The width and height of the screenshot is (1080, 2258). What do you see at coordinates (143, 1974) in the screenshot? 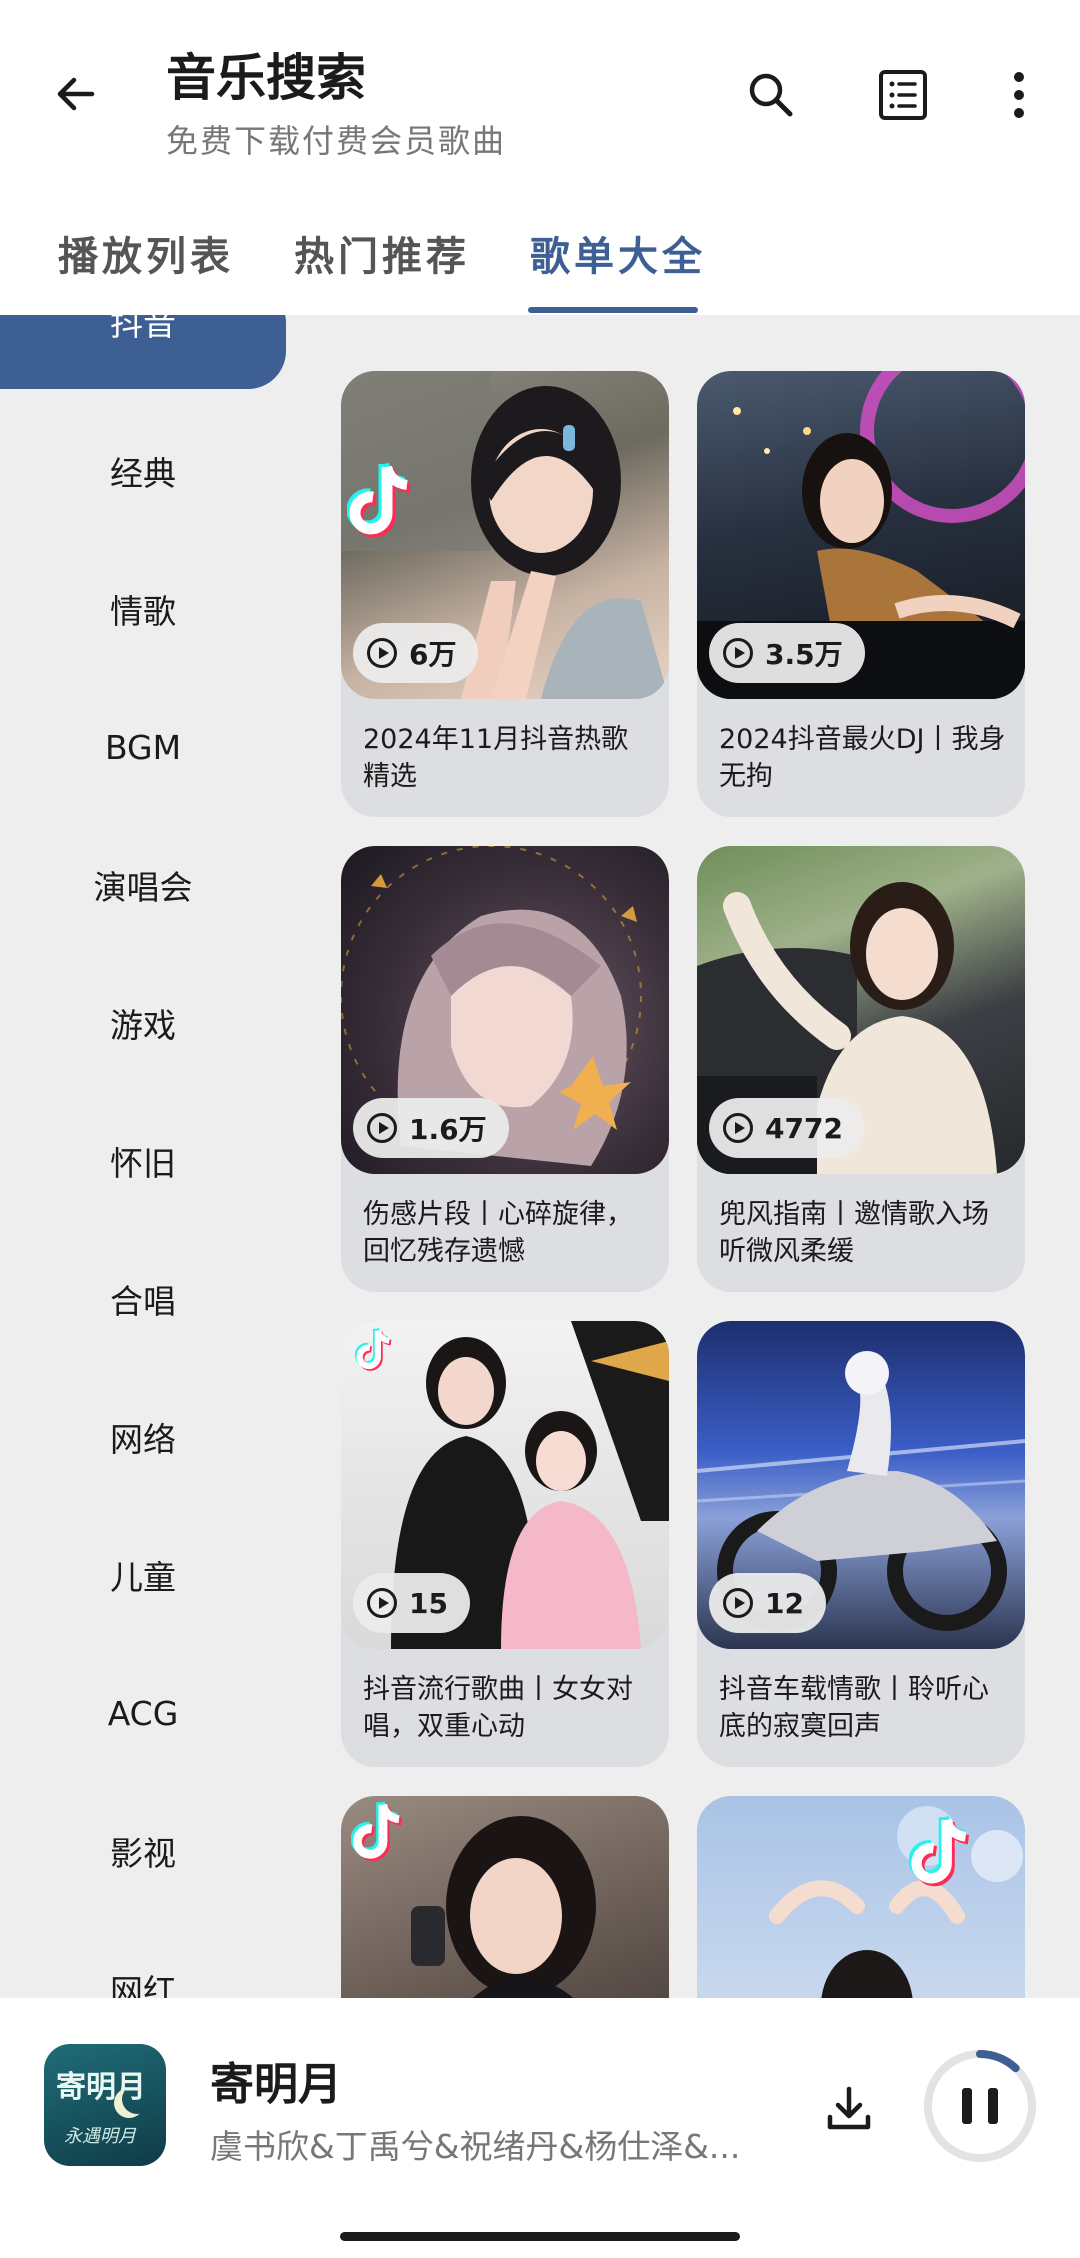
I see `category-item: 网红` at bounding box center [143, 1974].